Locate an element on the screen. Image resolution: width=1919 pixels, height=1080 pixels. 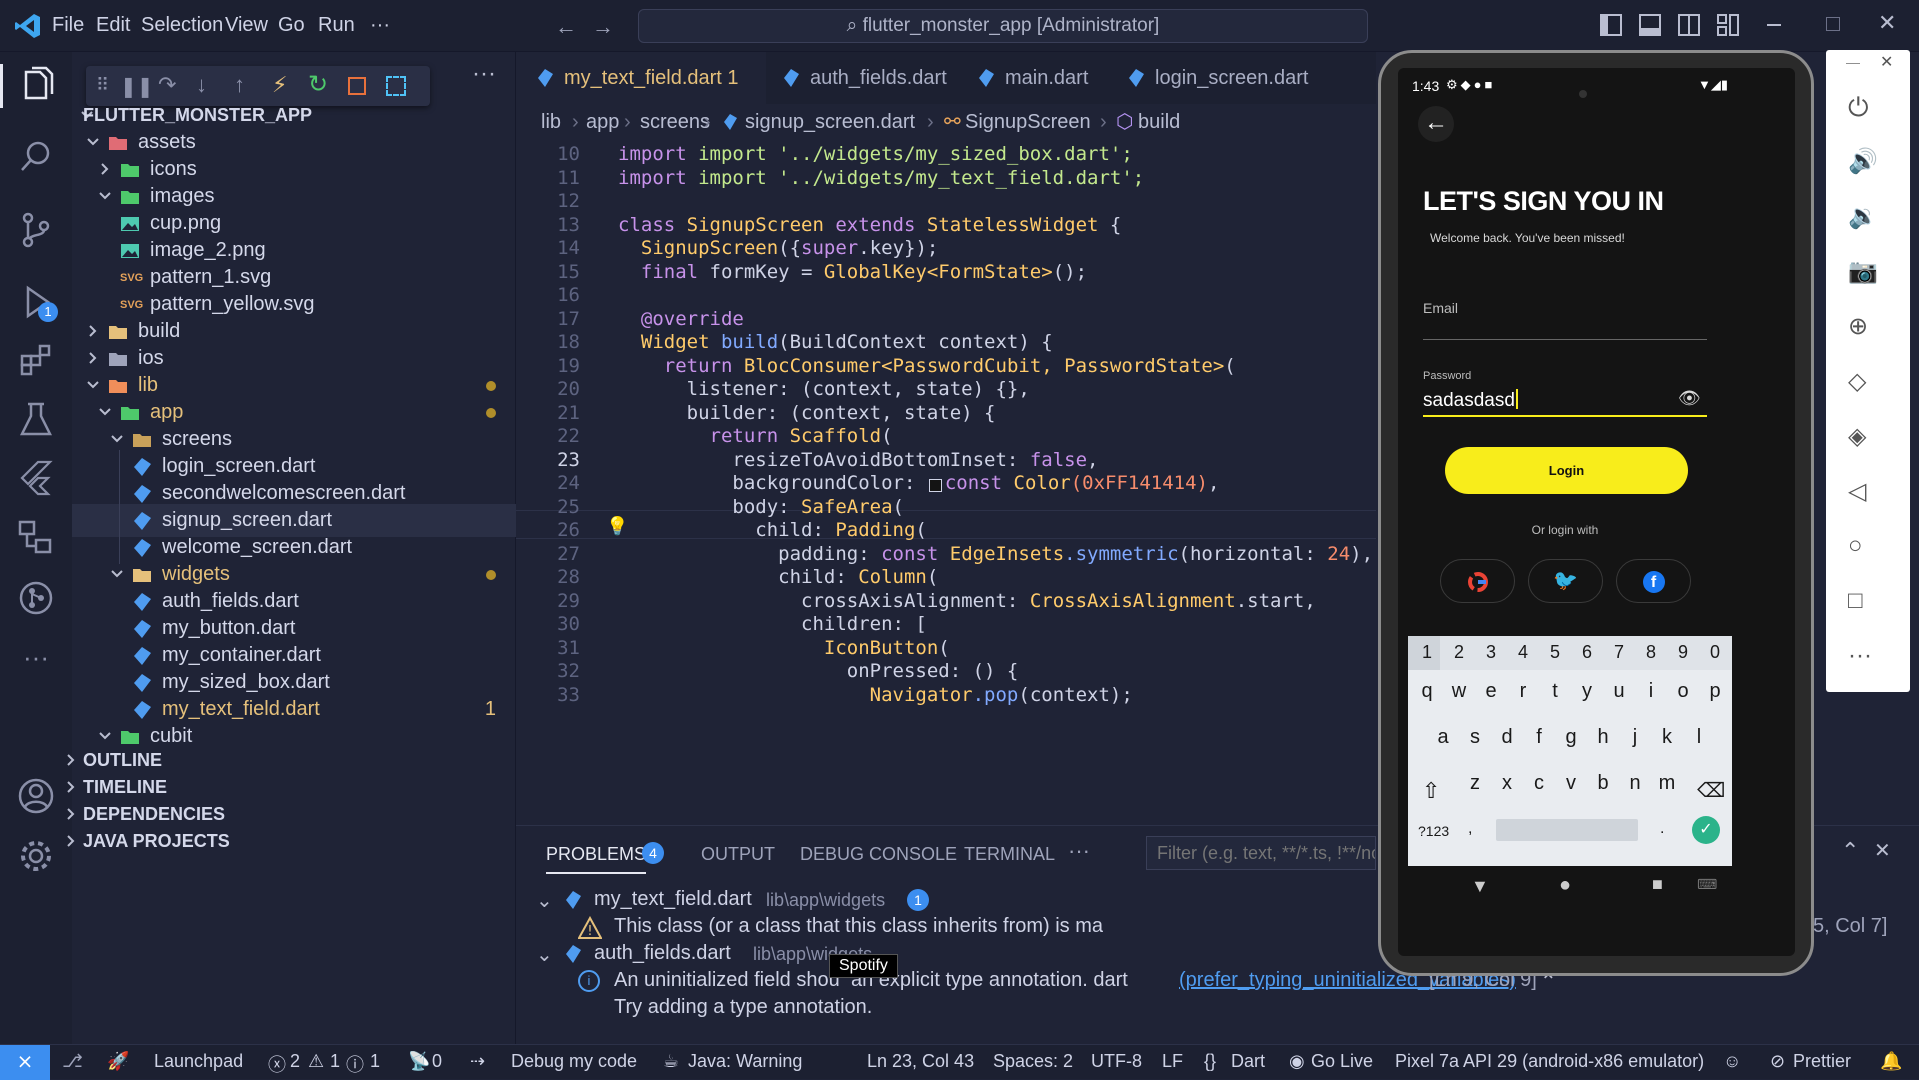
tab-login-screen: login_screen.dart is located at coordinates (1243, 78).